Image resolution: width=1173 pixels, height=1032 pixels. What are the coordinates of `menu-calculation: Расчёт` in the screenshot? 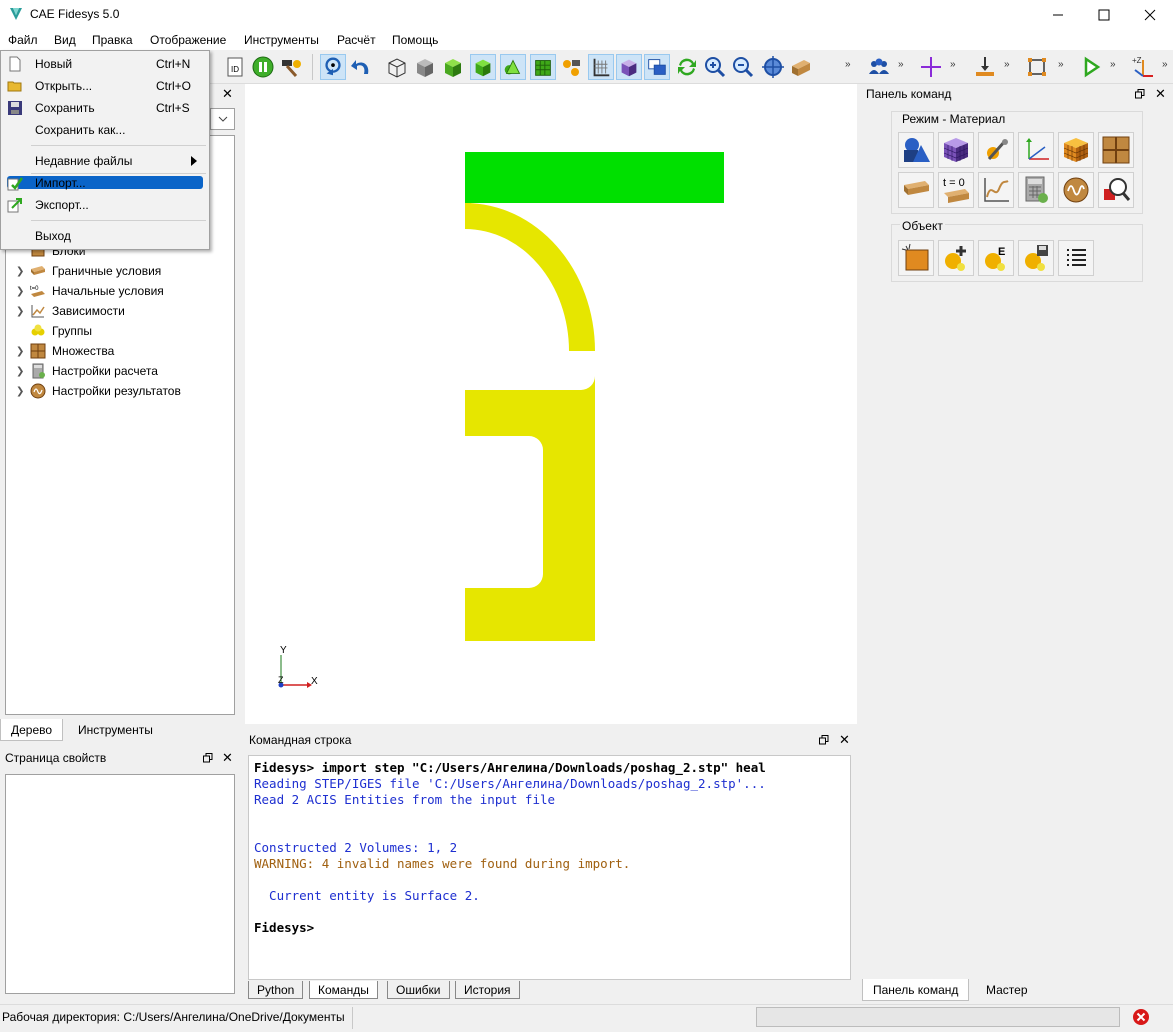 It's located at (356, 40).